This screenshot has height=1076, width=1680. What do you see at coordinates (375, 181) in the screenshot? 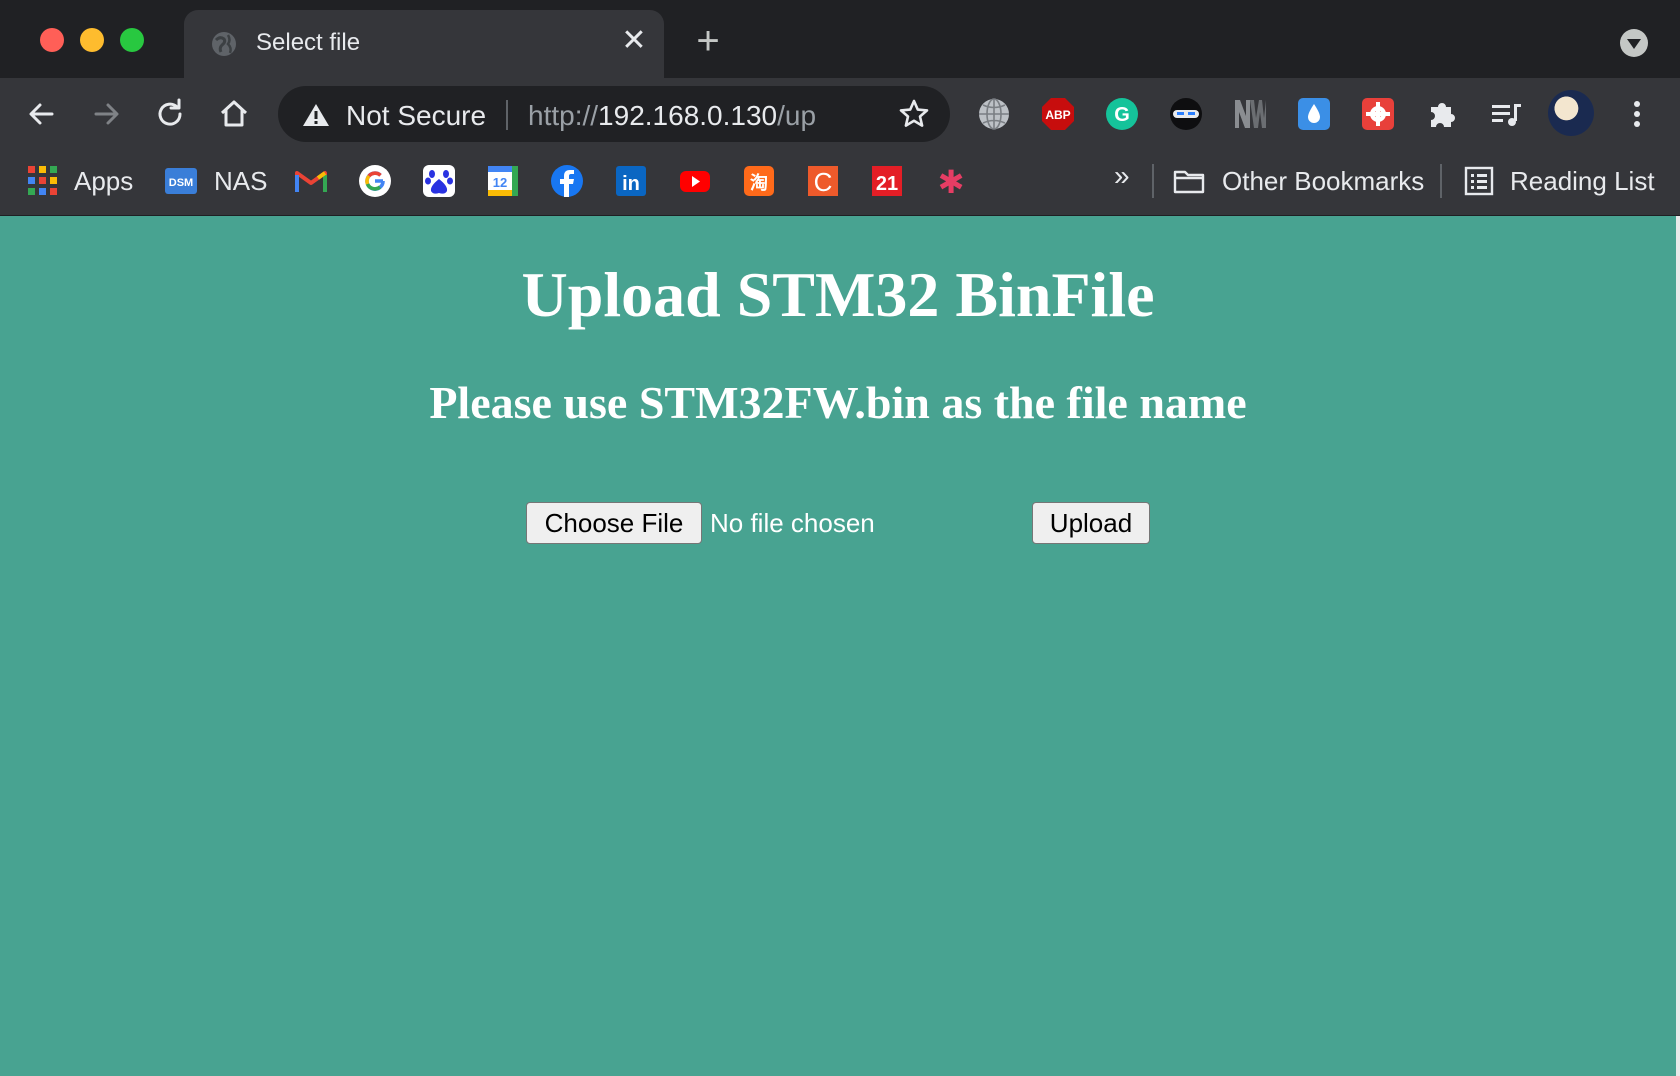
I see `google-icon` at bounding box center [375, 181].